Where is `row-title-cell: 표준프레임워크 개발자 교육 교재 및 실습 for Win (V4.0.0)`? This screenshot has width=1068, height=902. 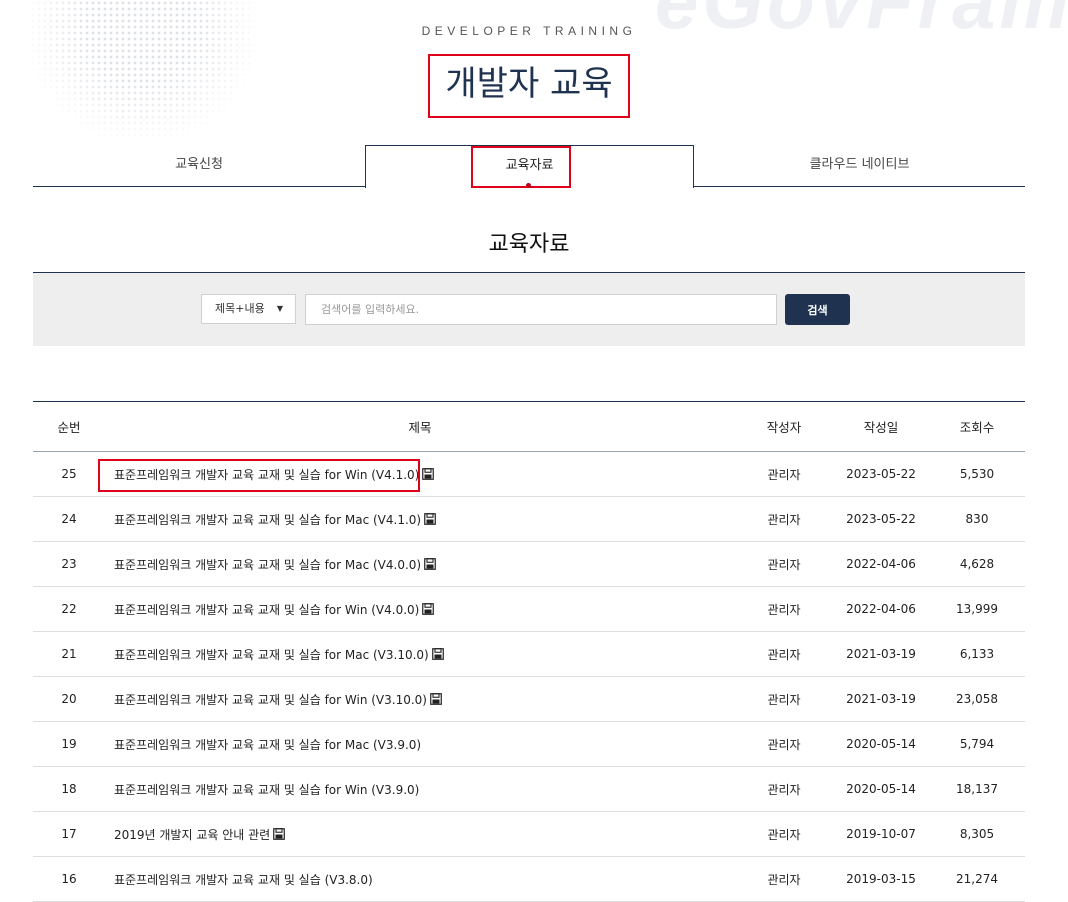
row-title-cell: 표준프레임워크 개발자 교육 교재 및 실습 for Win (V4.0.0) is located at coordinates (434, 609).